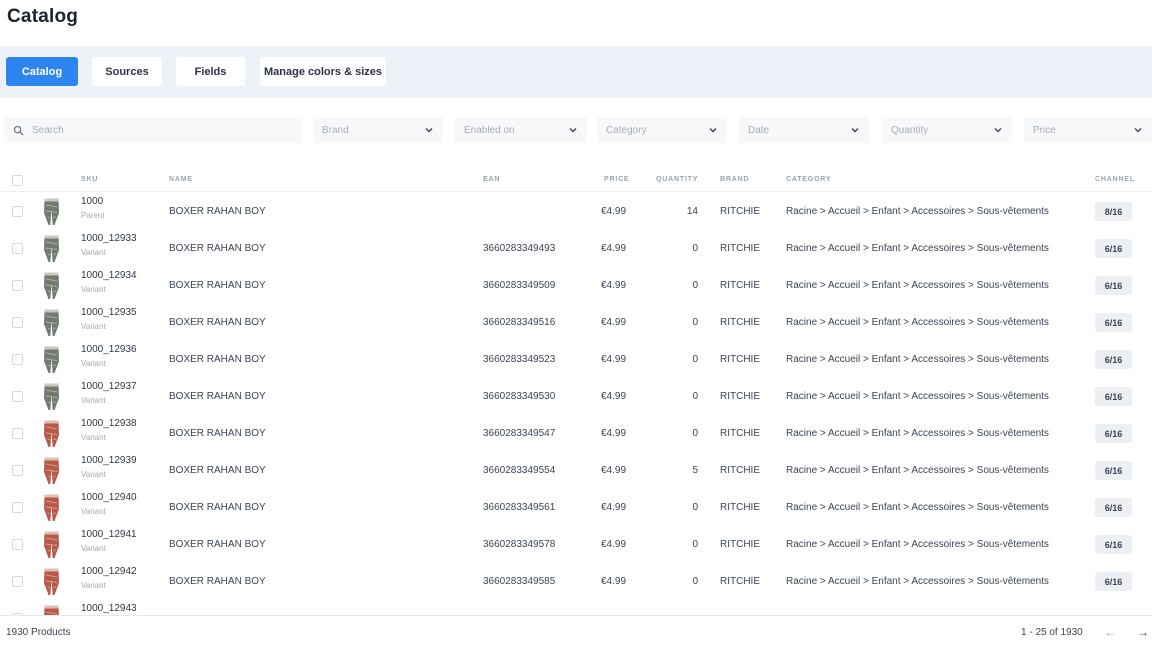 The width and height of the screenshot is (1152, 648). Describe the element at coordinates (109, 460) in the screenshot. I see `sku-value: 1000_12939` at that location.